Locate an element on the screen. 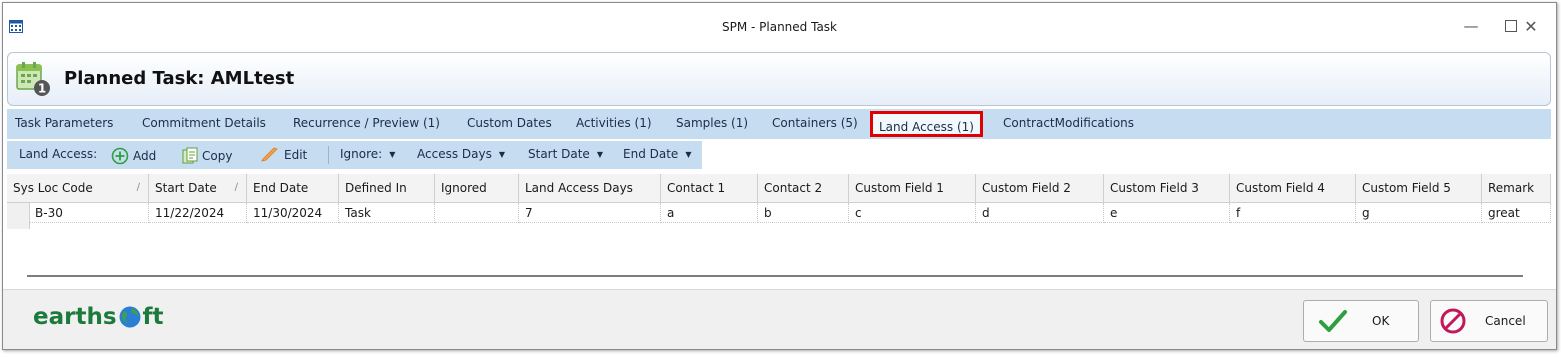 The width and height of the screenshot is (1561, 357). close-icon: ✕ is located at coordinates (1531, 26).